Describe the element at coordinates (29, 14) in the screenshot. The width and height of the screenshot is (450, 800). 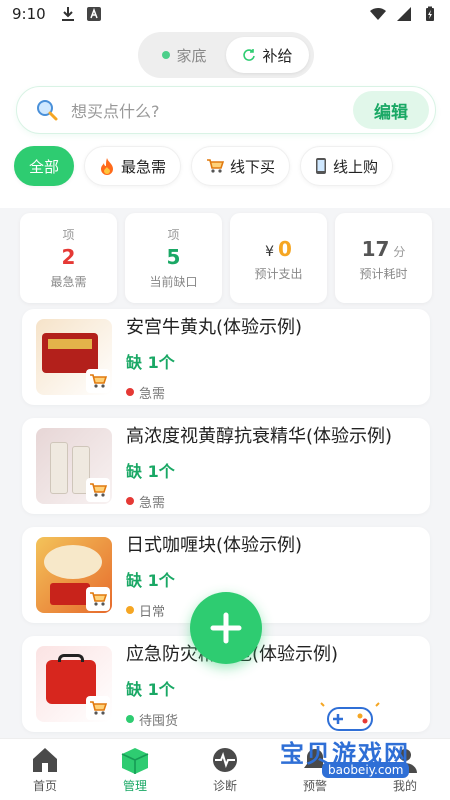
I see `status-time: 9:10` at that location.